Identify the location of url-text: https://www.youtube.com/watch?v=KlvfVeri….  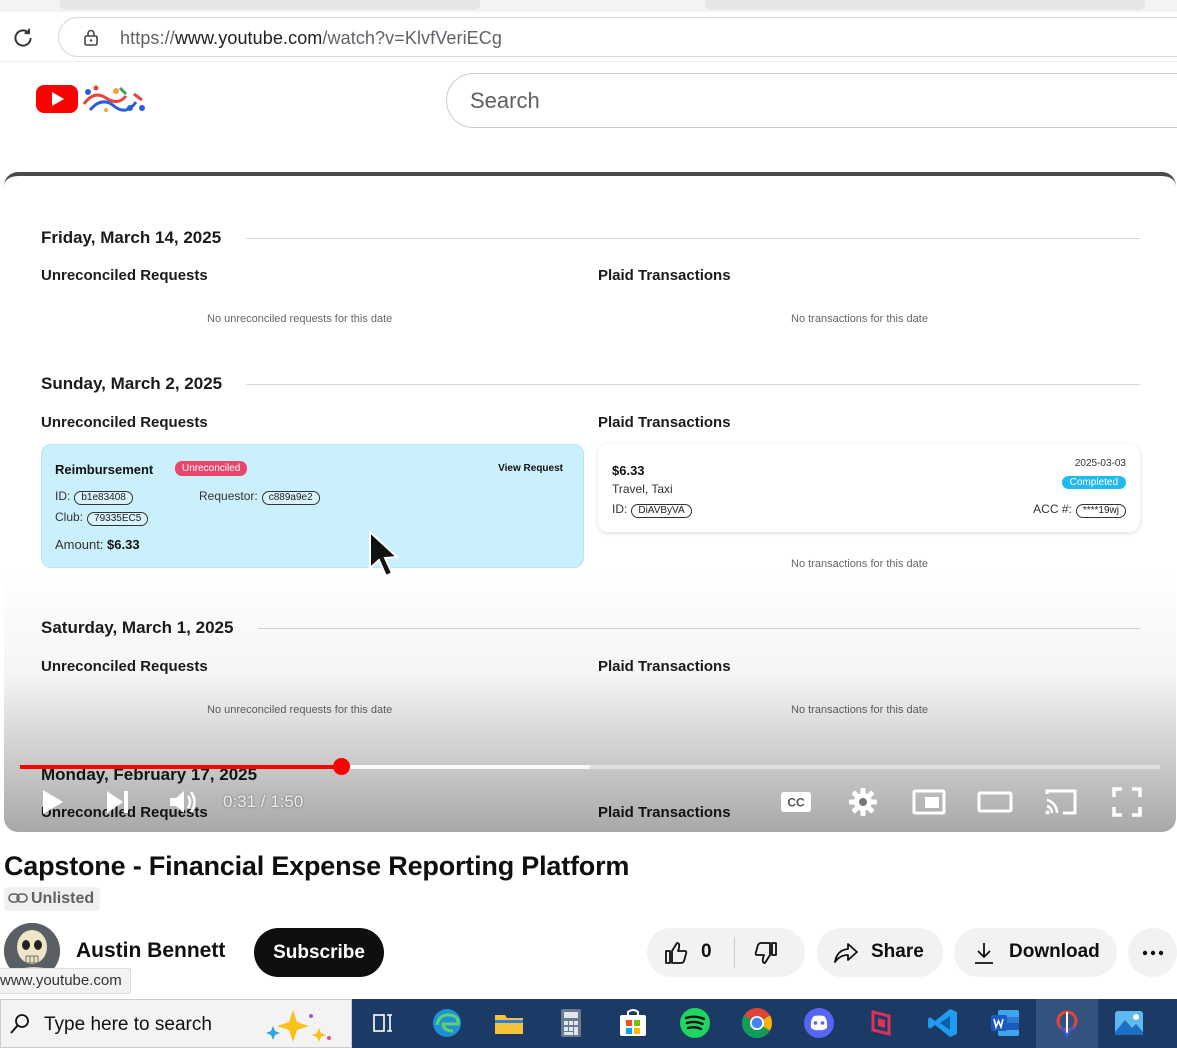
(311, 38).